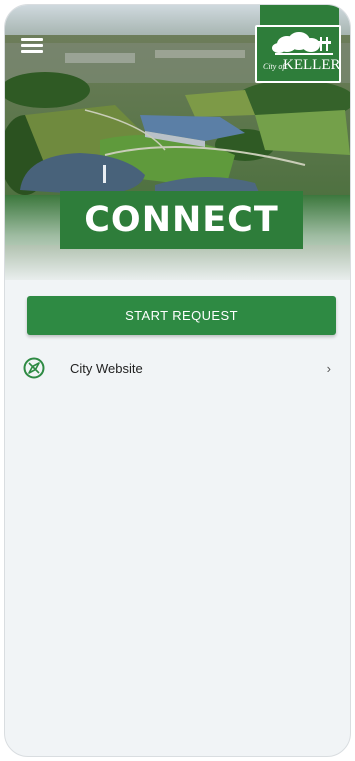  I want to click on hamburger-menu-icon, so click(32, 39).